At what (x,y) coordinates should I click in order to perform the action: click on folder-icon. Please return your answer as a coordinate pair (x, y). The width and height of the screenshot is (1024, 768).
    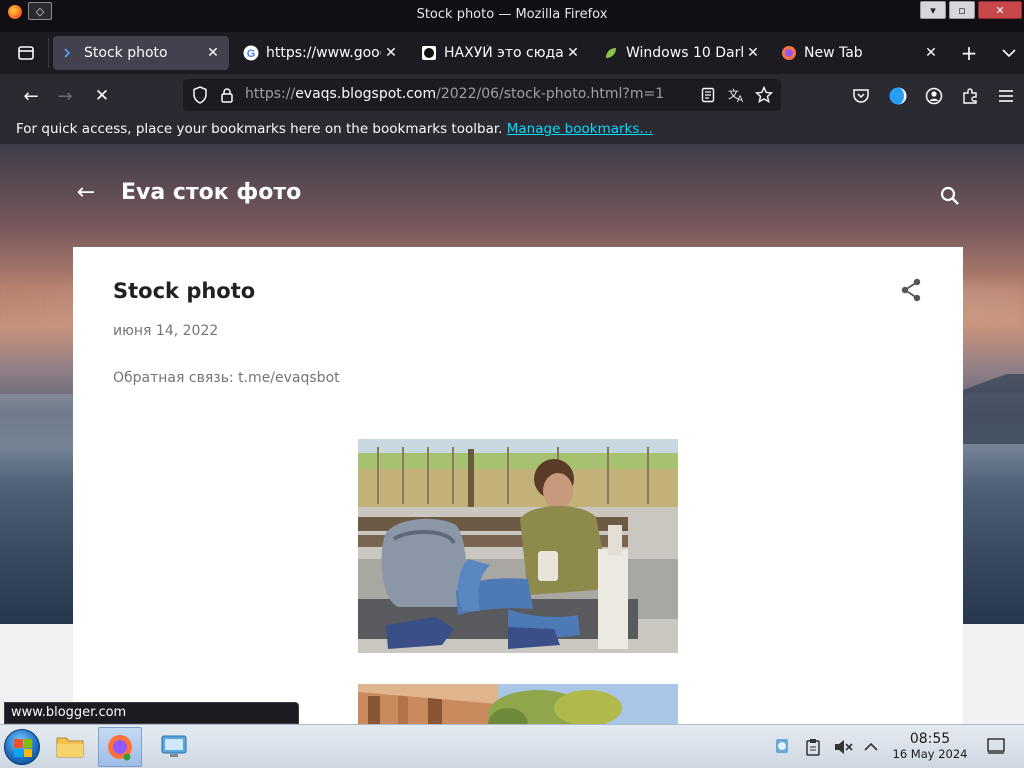
    Looking at the image, I should click on (70, 747).